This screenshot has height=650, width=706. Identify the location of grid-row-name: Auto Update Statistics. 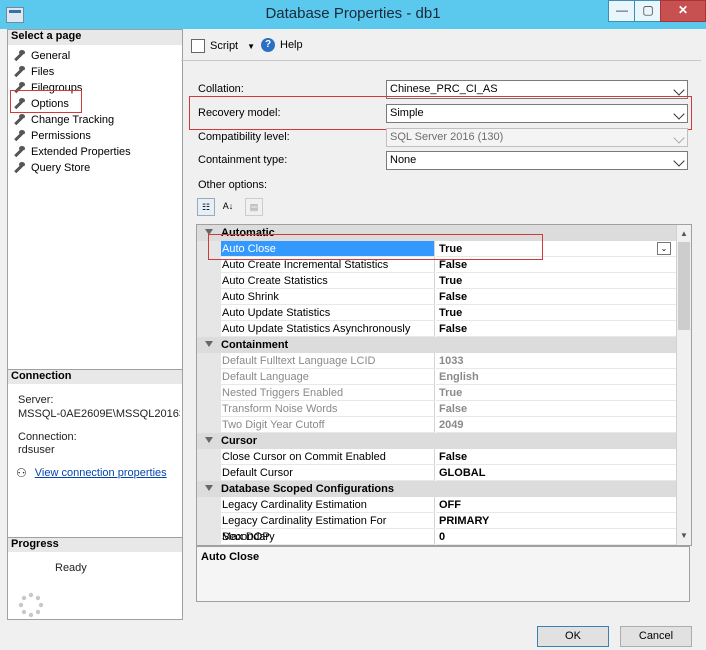
(328, 313).